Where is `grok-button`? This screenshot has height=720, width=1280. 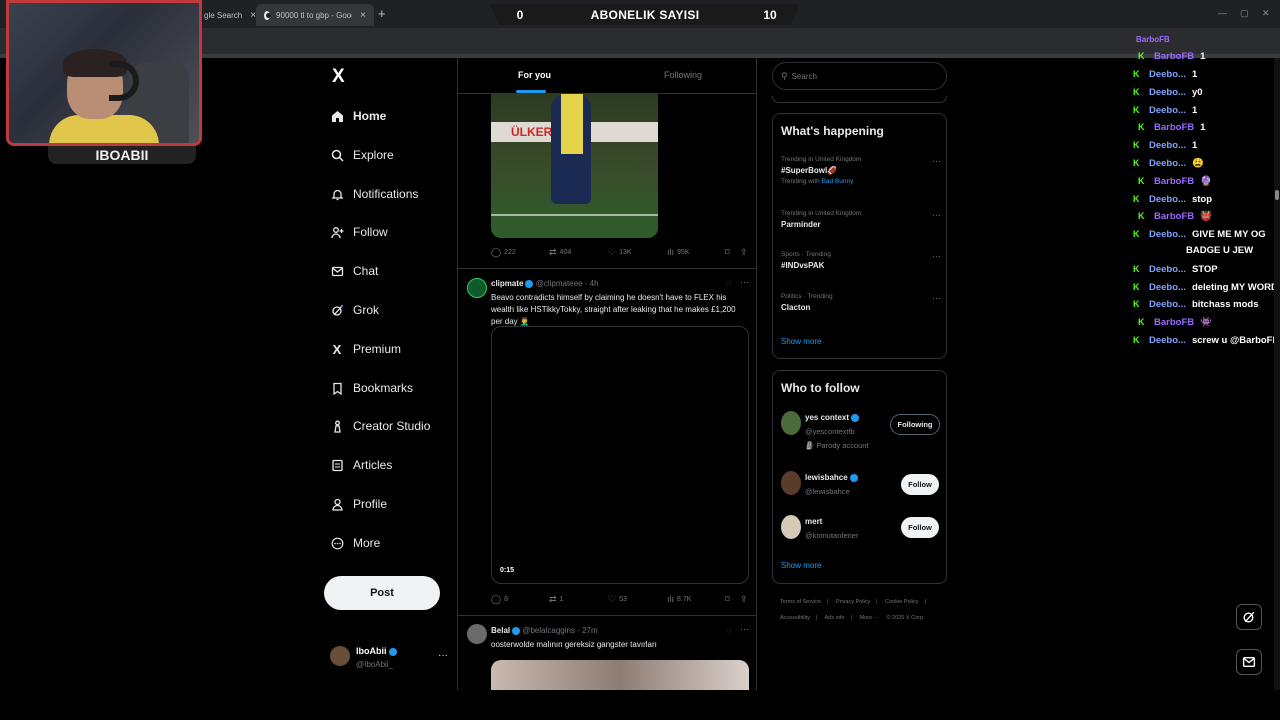 grok-button is located at coordinates (1249, 617).